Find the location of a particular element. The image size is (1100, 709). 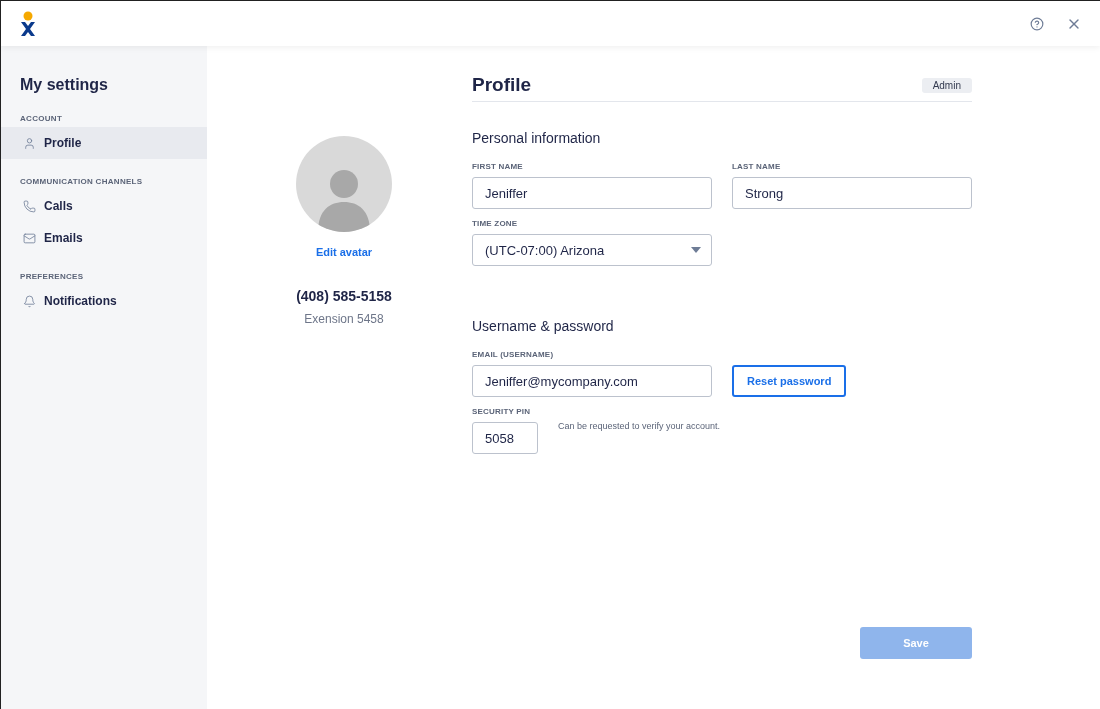

sidebar-title: My settings is located at coordinates (64, 85).